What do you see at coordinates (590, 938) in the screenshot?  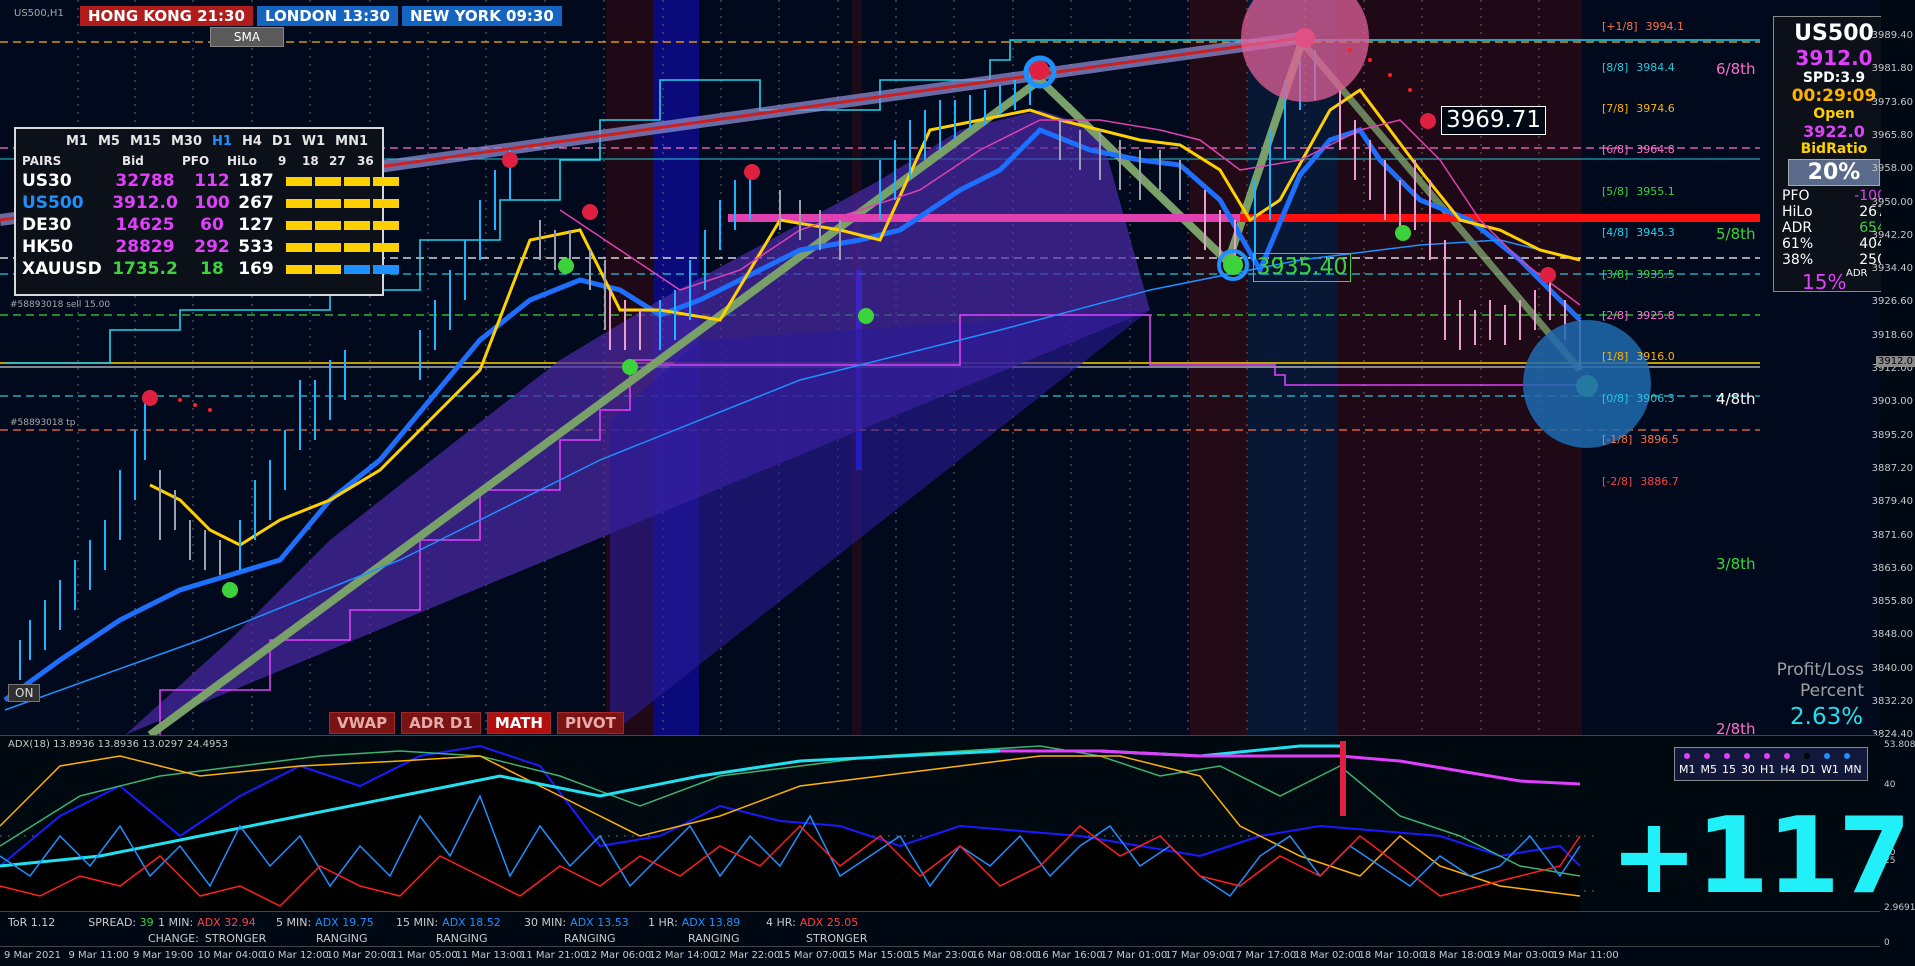 I see `status-state: RANGING` at bounding box center [590, 938].